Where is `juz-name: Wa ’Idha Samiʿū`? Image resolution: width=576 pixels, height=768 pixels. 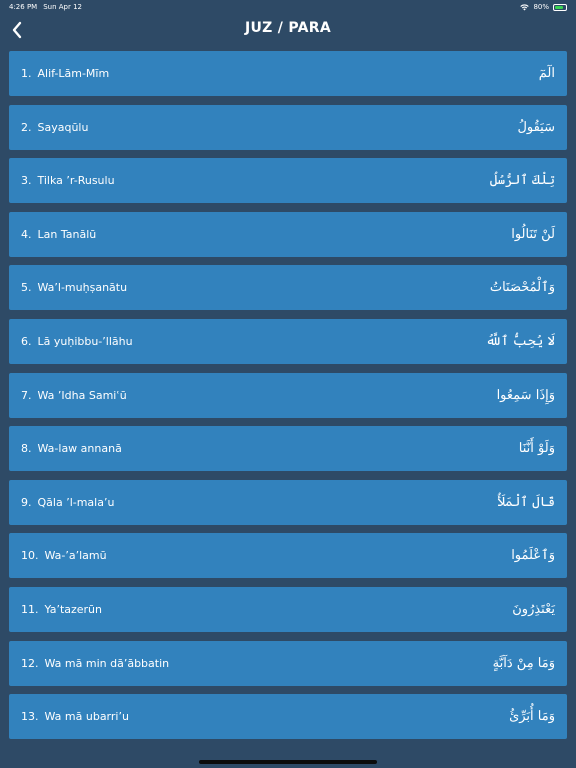
juz-name: Wa ’Idha Samiʿū is located at coordinates (82, 395).